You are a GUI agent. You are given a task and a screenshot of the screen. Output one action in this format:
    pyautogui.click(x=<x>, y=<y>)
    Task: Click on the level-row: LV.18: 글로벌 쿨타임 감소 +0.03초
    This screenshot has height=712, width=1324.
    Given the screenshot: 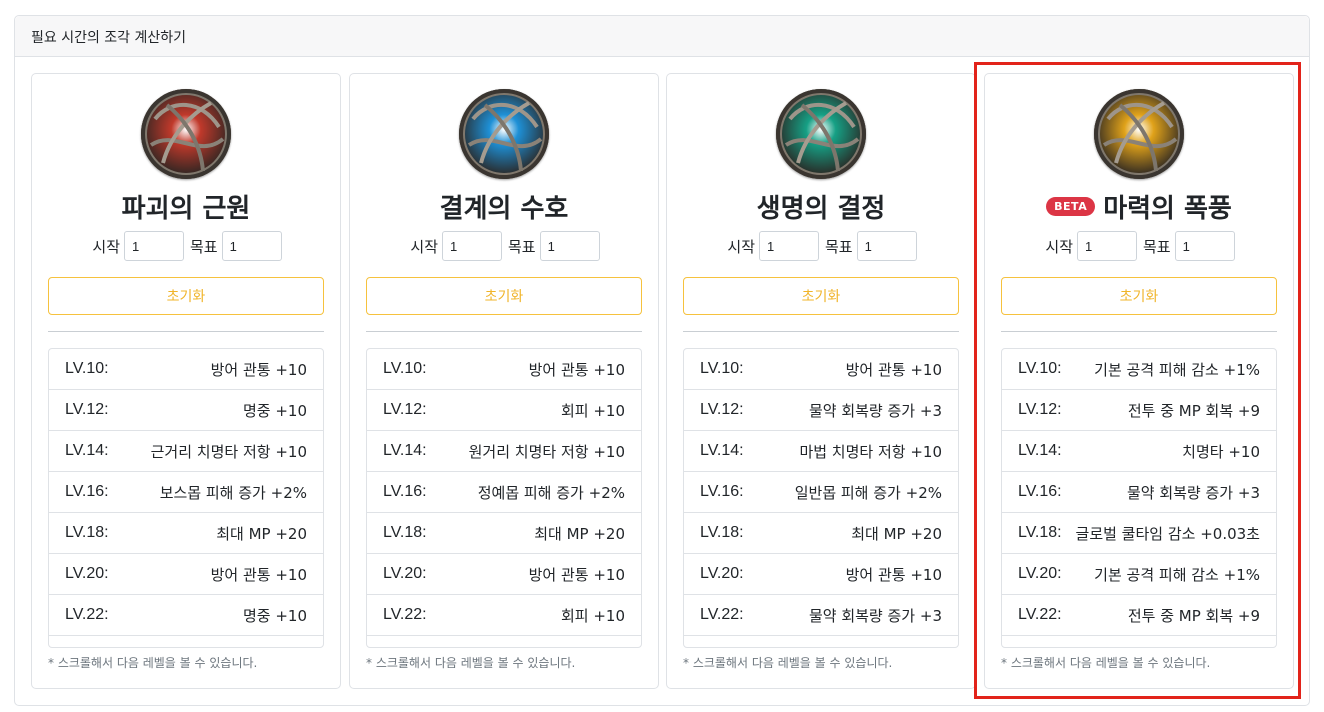 What is the action you would take?
    pyautogui.click(x=1139, y=533)
    